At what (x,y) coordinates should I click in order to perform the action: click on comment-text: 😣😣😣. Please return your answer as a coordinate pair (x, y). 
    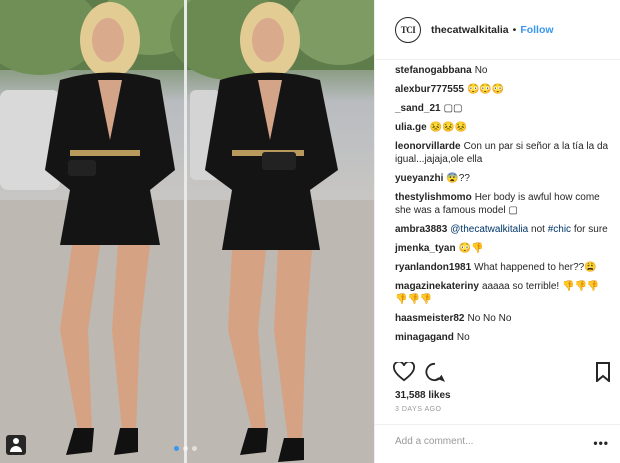
    Looking at the image, I should click on (448, 127).